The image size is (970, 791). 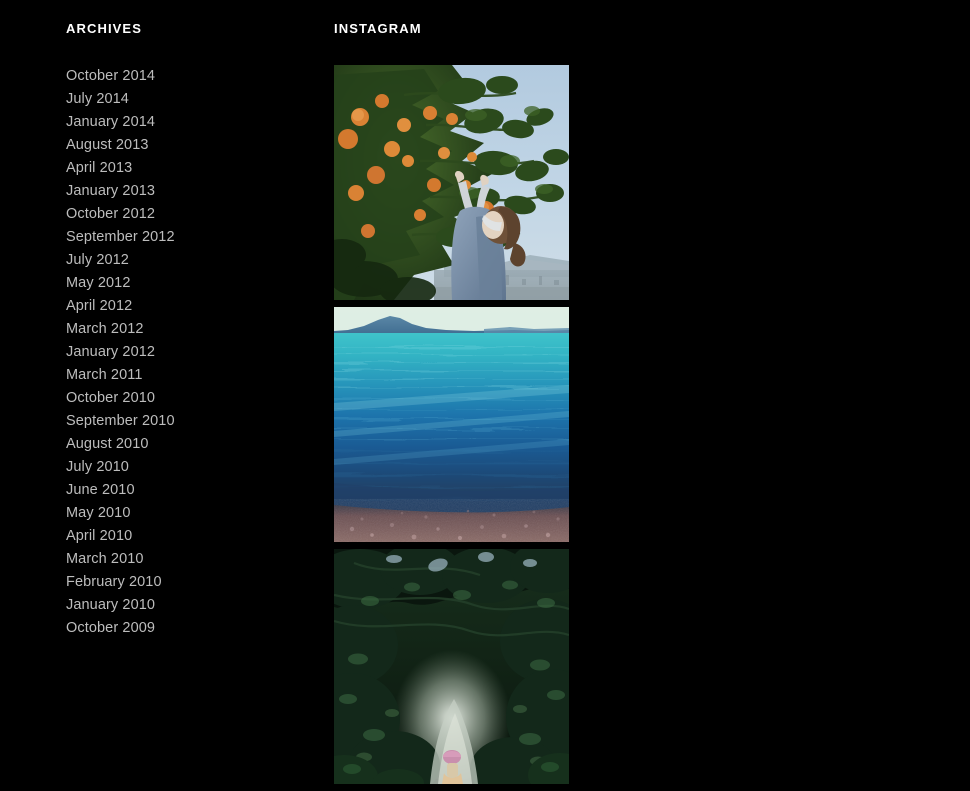 What do you see at coordinates (105, 329) in the screenshot?
I see `archive-link: March 2012` at bounding box center [105, 329].